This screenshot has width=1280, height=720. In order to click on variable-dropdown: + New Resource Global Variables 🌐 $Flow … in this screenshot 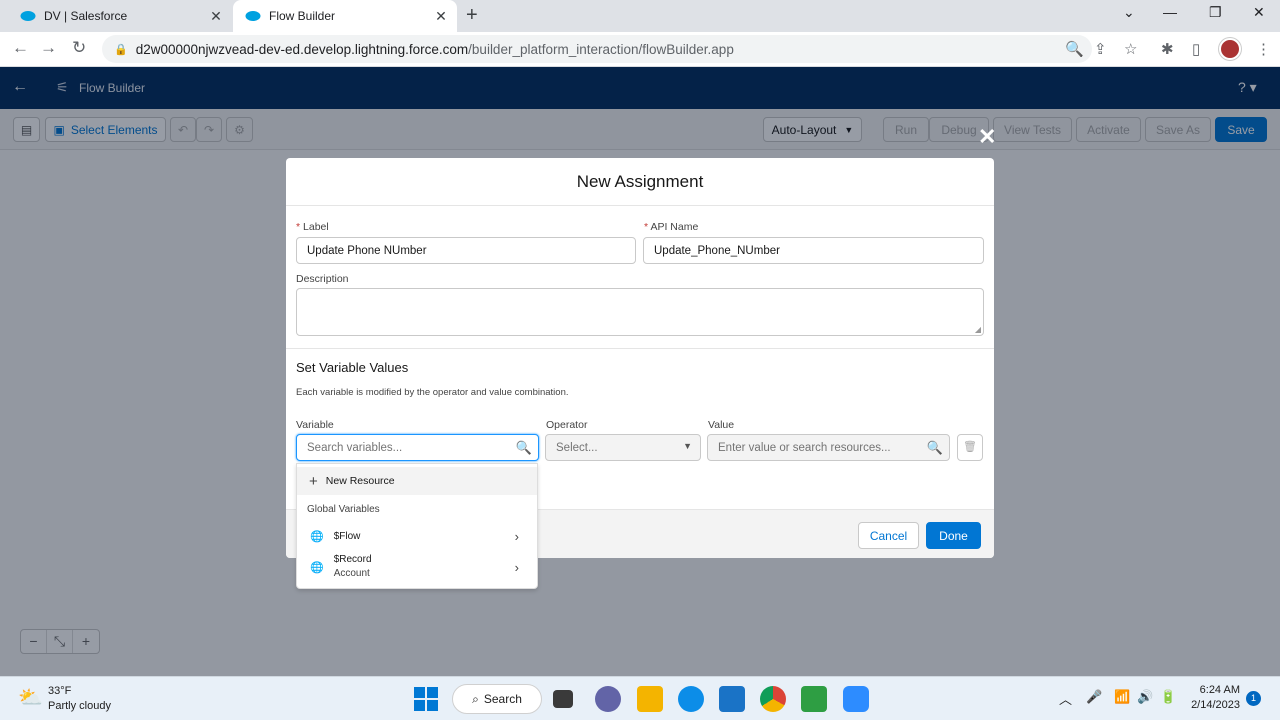, I will do `click(417, 526)`.